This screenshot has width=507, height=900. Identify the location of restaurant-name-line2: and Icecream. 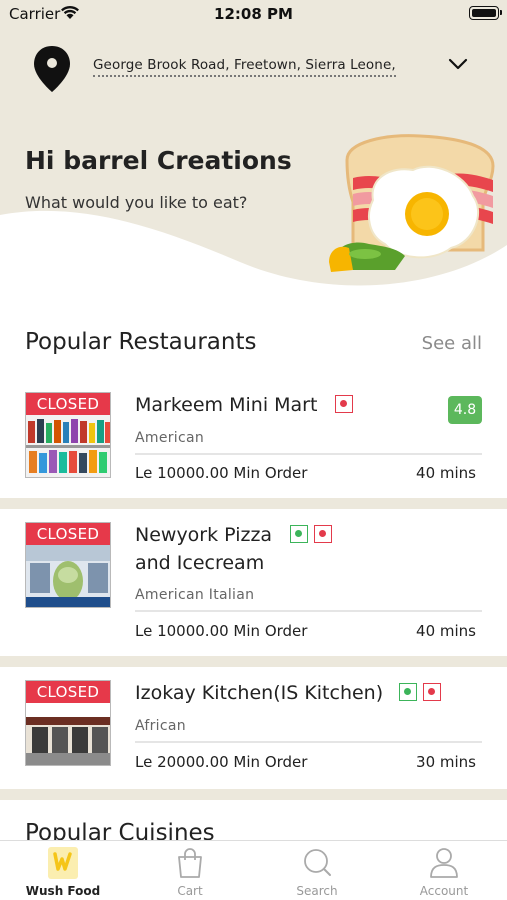
(199, 563).